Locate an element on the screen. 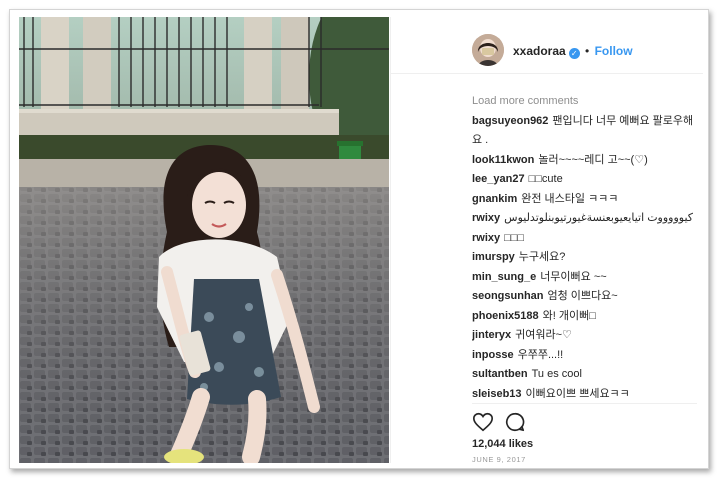 This screenshot has width=720, height=479. load-more-comments-button: Load more comments is located at coordinates (586, 102).